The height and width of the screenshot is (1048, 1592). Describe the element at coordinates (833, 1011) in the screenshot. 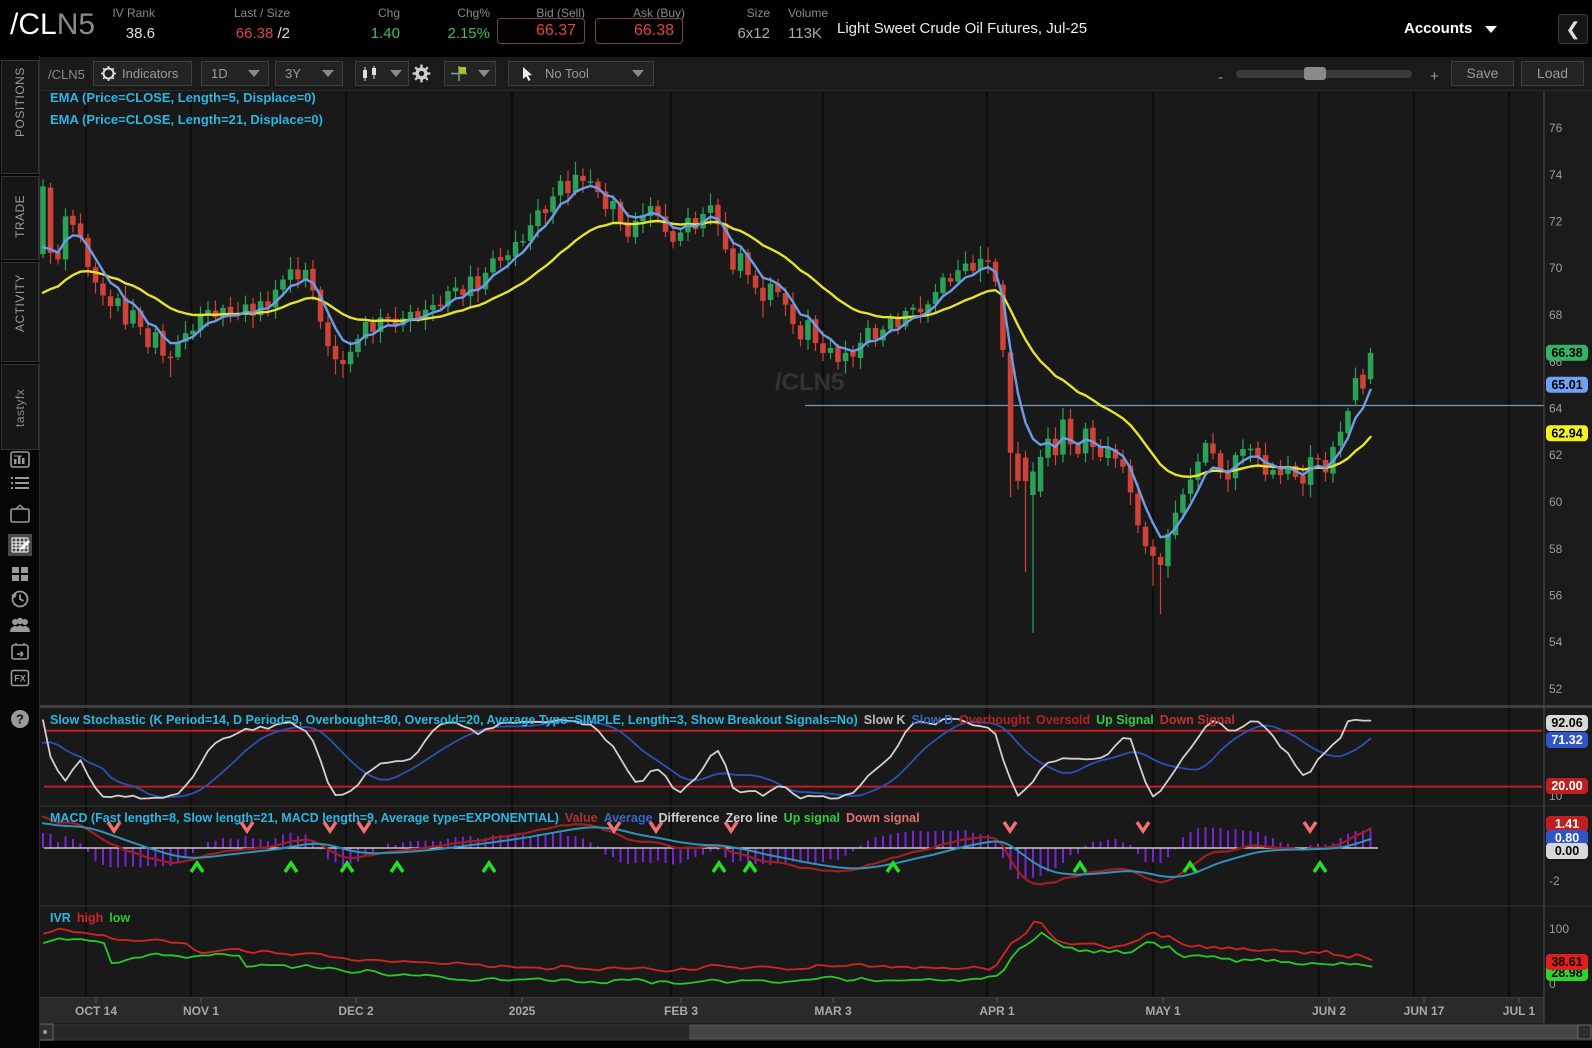

I see `svg-text: MAR 3` at that location.